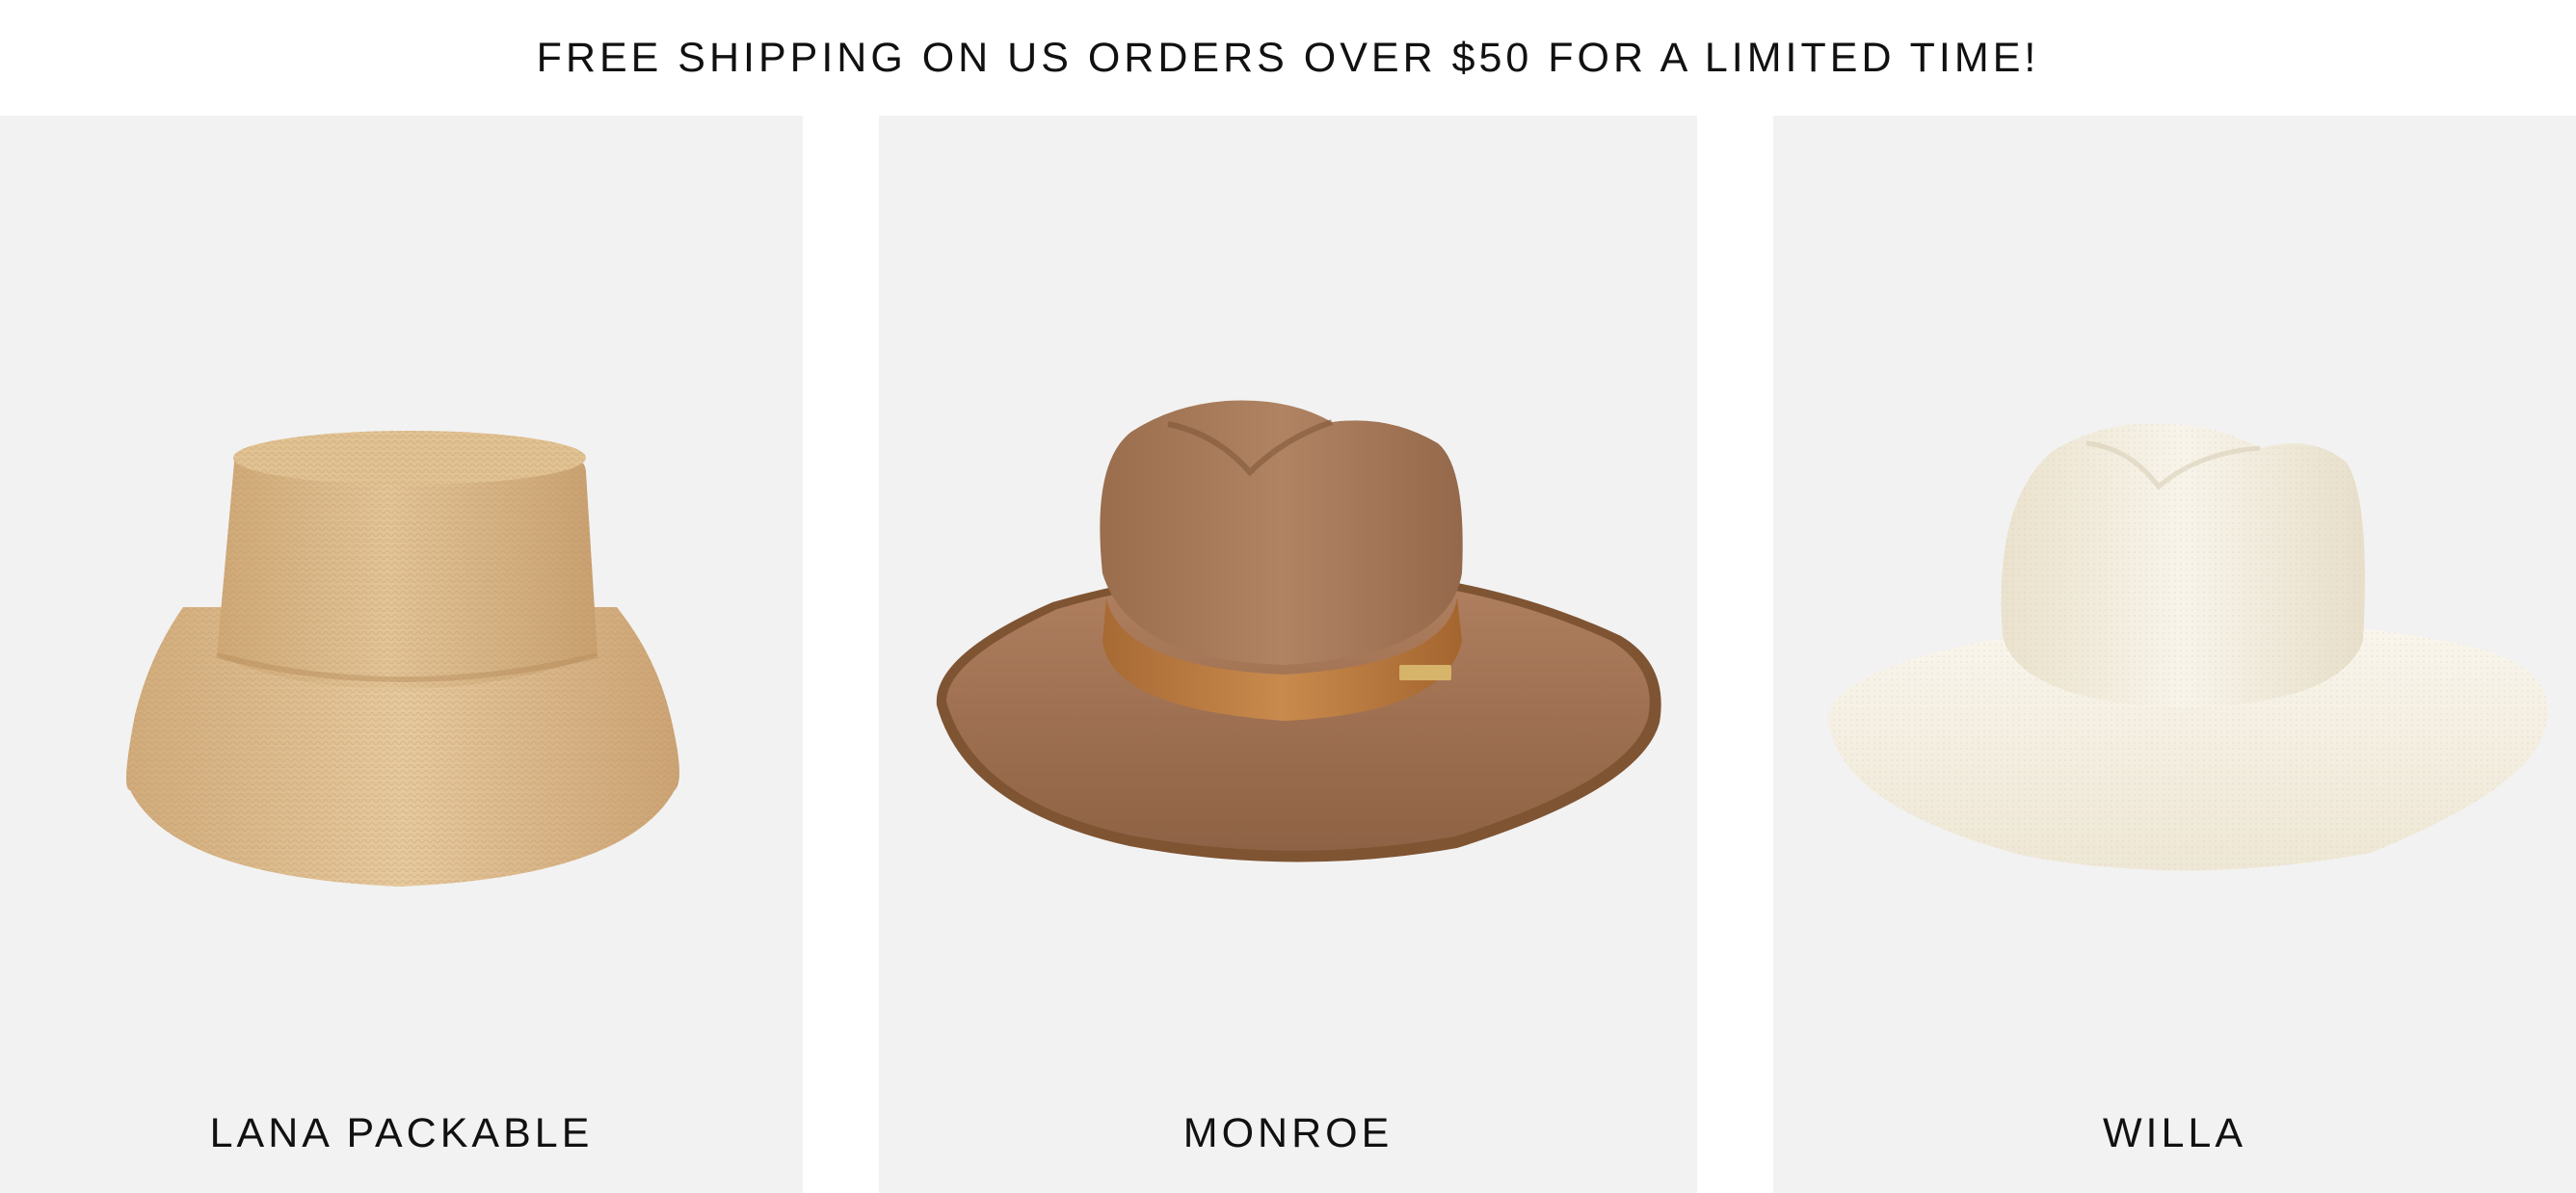 The height and width of the screenshot is (1193, 2576). I want to click on panama-hat-icon, so click(2187, 647).